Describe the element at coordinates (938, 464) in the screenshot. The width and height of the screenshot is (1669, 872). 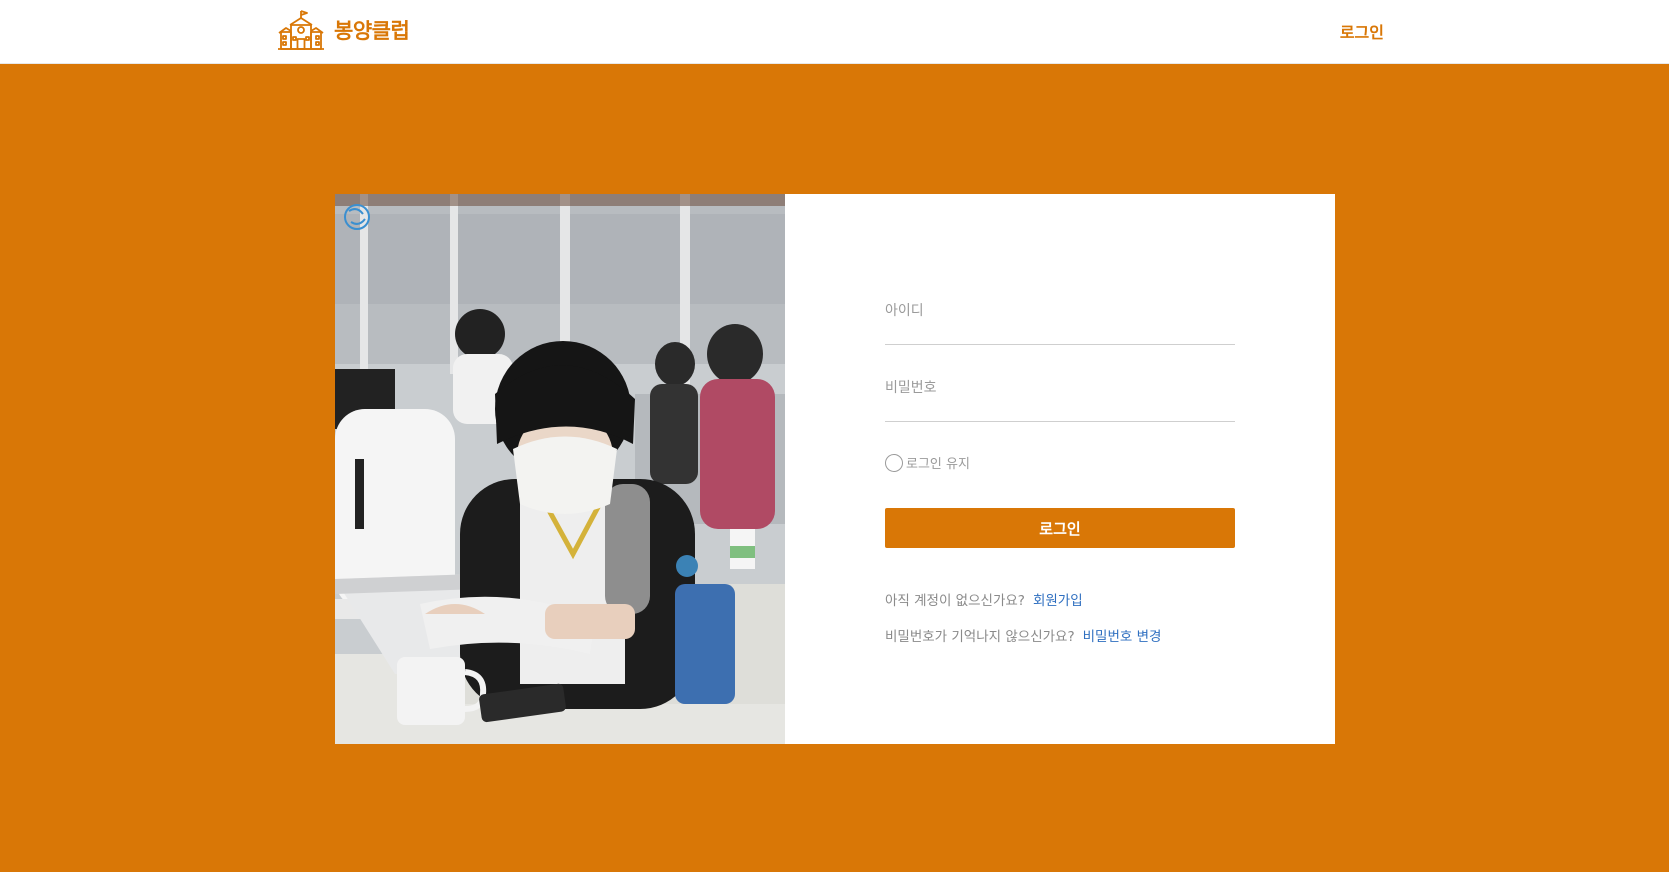
I see `remember-login-label: 로그인 유지` at that location.